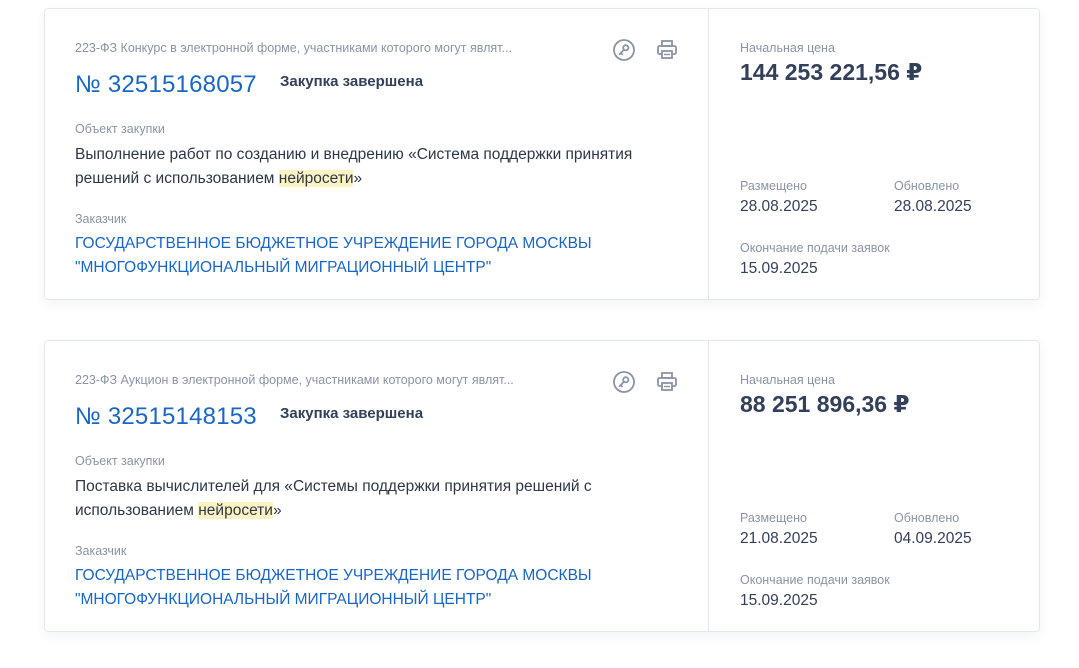 The image size is (1079, 668). I want to click on price-value: 88 251 896,36 ₽, so click(825, 404).